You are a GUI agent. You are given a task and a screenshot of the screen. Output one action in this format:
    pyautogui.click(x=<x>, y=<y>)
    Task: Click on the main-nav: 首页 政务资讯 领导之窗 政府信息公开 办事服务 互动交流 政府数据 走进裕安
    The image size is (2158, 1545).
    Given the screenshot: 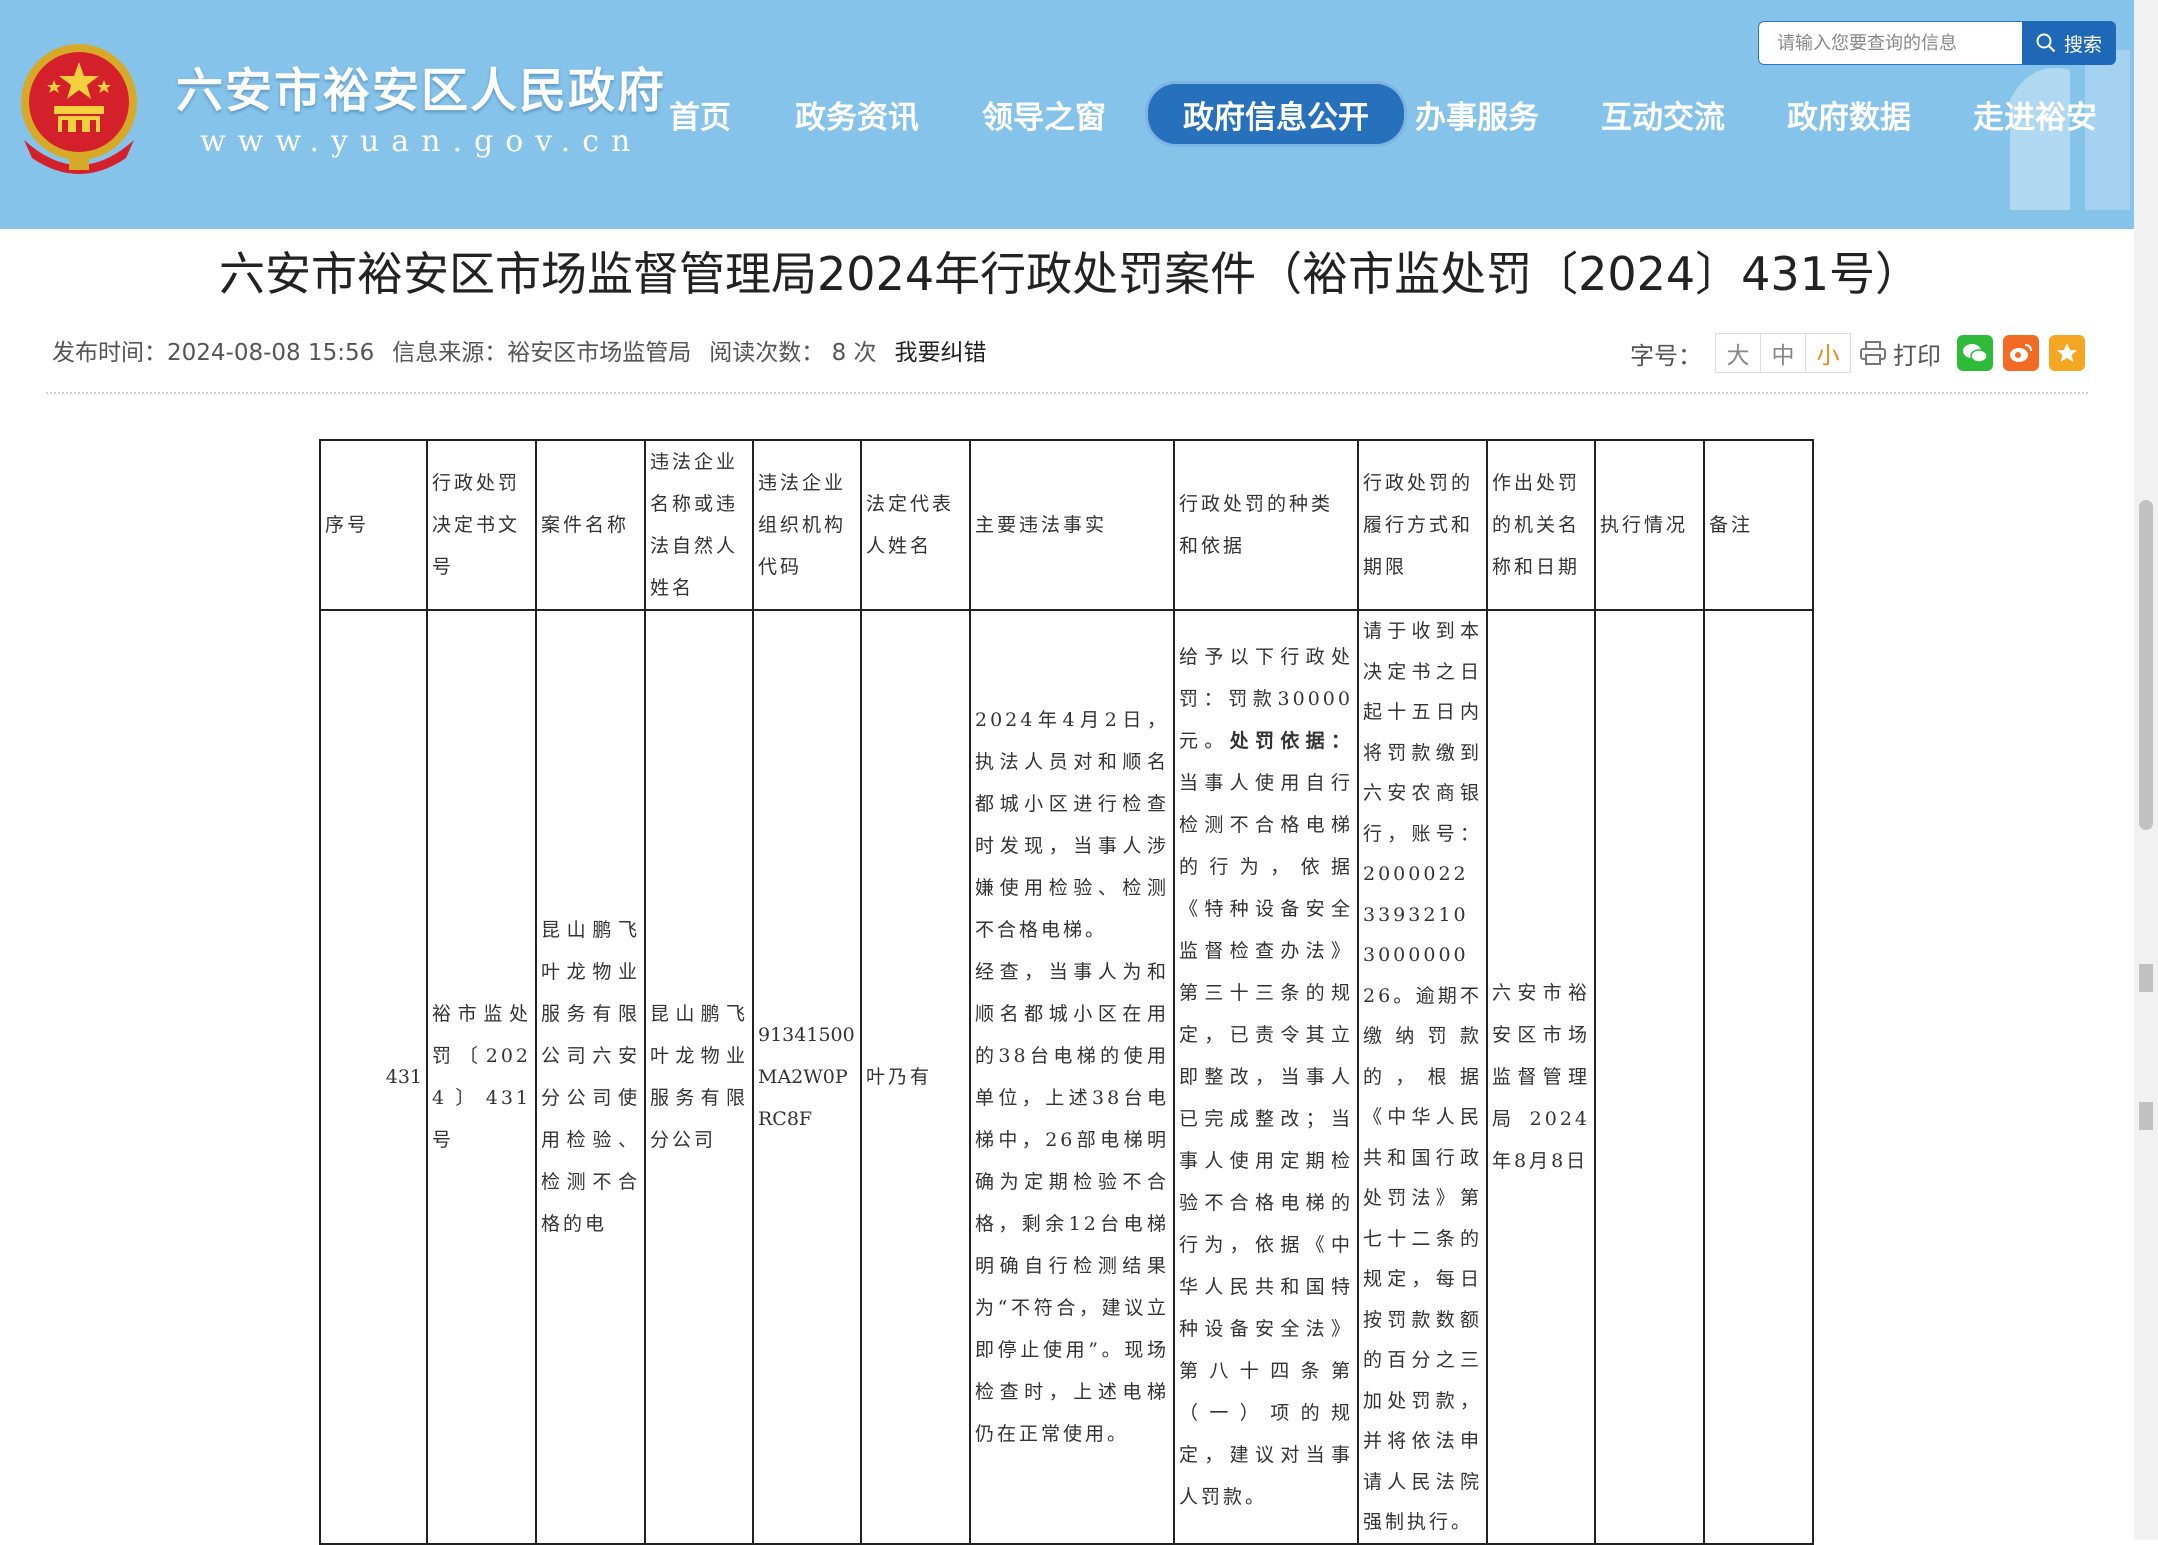 What is the action you would take?
    pyautogui.click(x=1067, y=114)
    